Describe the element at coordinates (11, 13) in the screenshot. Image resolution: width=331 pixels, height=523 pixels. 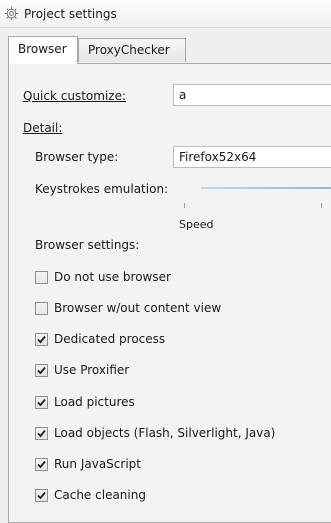
I see `gear-icon` at that location.